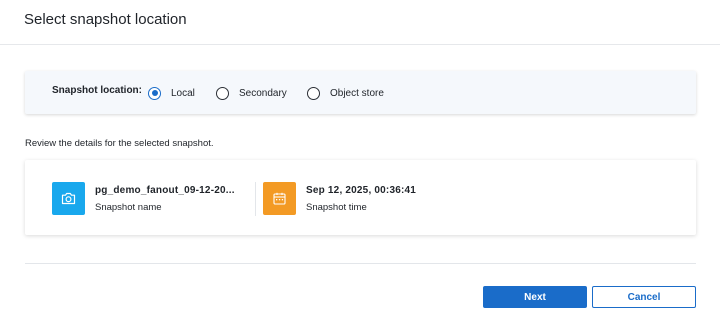 This screenshot has height=328, width=720. I want to click on radio-local-circle, so click(154, 93).